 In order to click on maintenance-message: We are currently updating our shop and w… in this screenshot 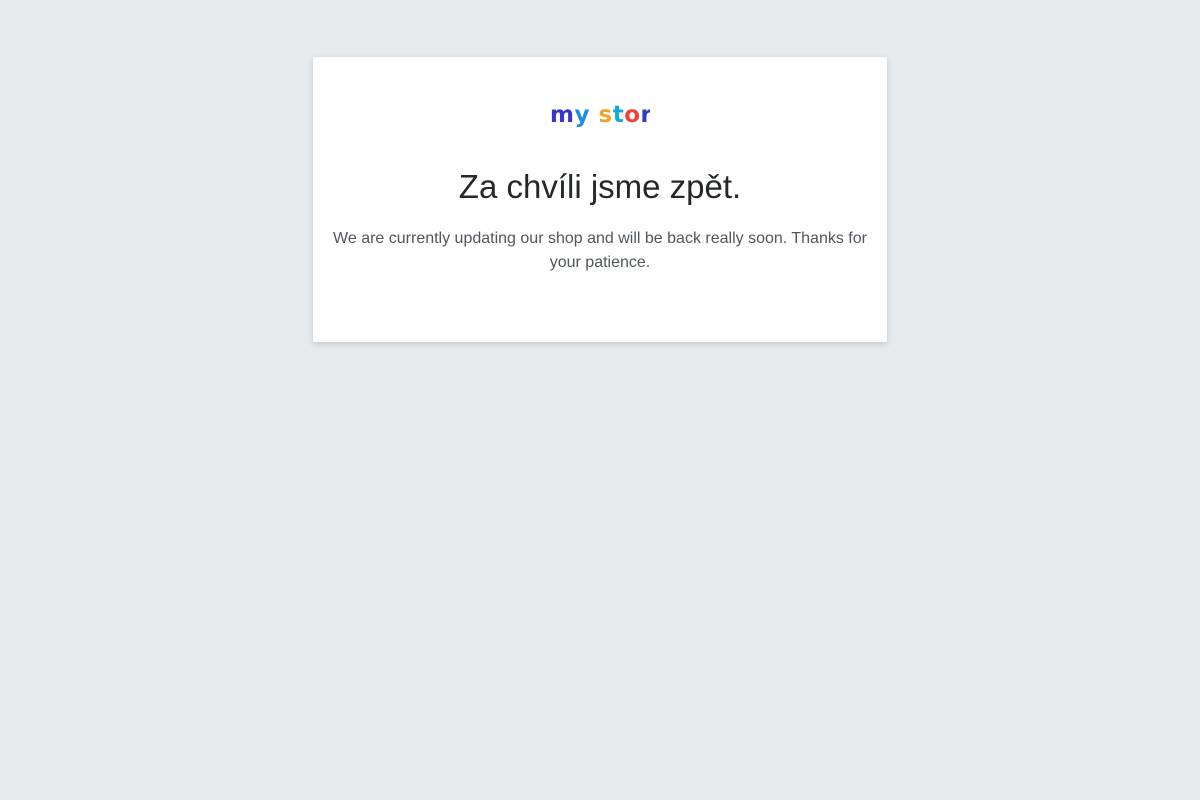, I will do `click(600, 250)`.